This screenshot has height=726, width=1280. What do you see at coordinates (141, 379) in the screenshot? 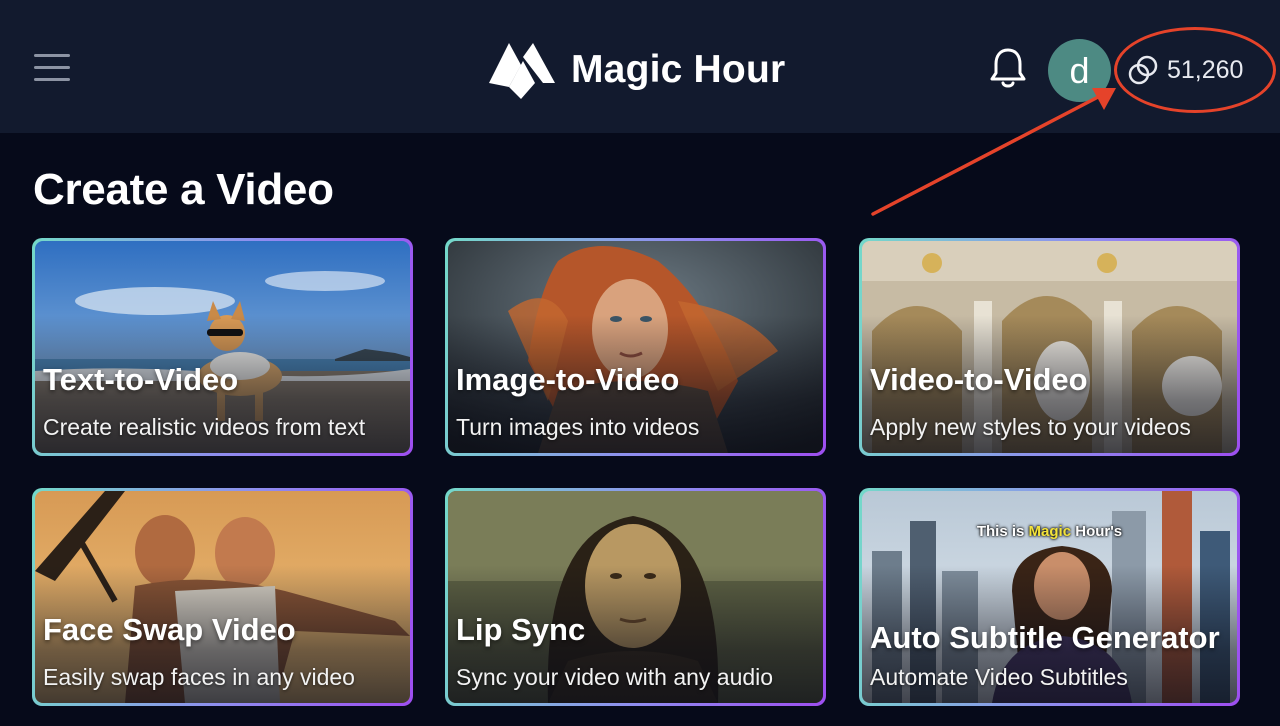
I see `card-title: Text-to-Video` at bounding box center [141, 379].